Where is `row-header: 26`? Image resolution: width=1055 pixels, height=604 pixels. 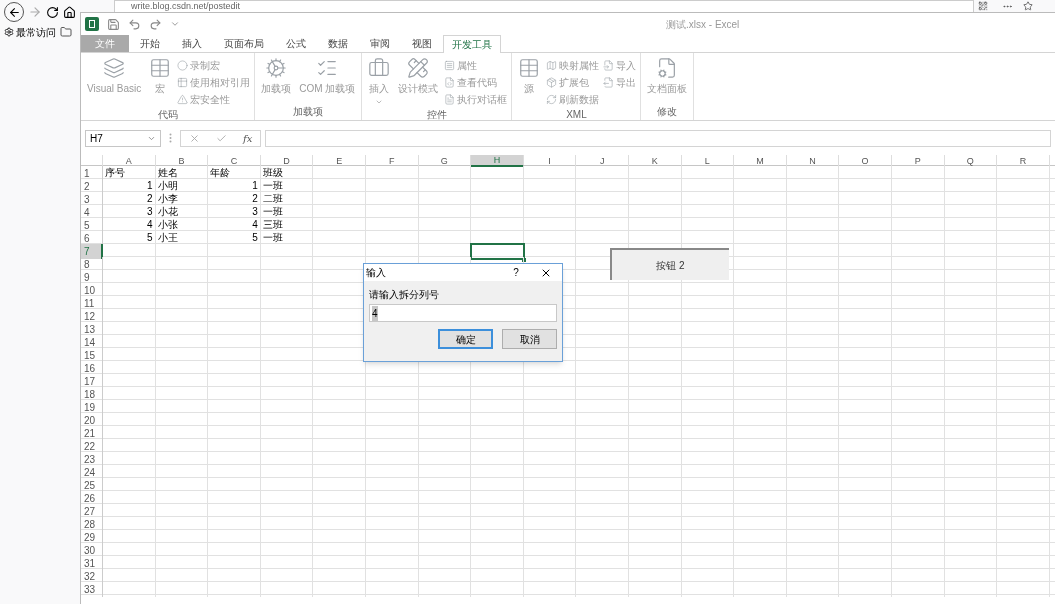
row-header: 26 is located at coordinates (92, 498).